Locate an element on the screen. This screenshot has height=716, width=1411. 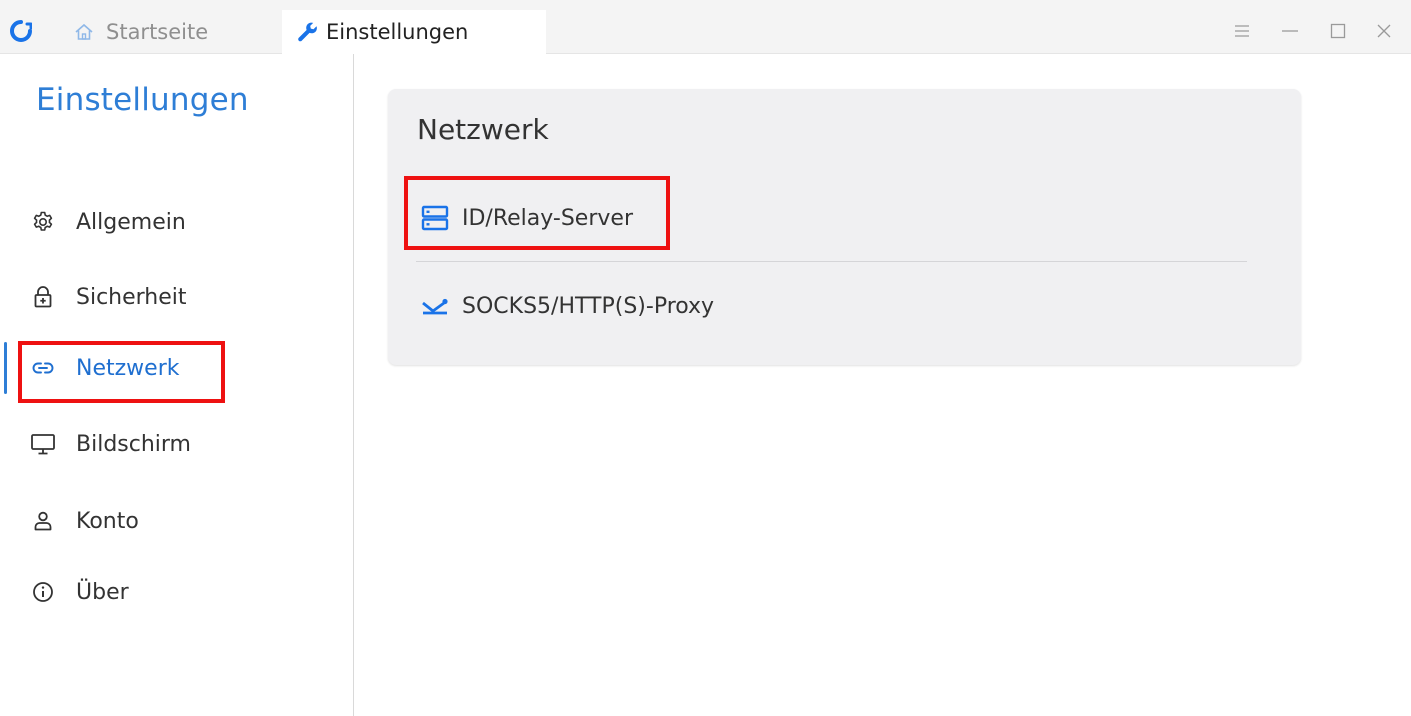
tab-label: Einstellungen is located at coordinates (397, 32).